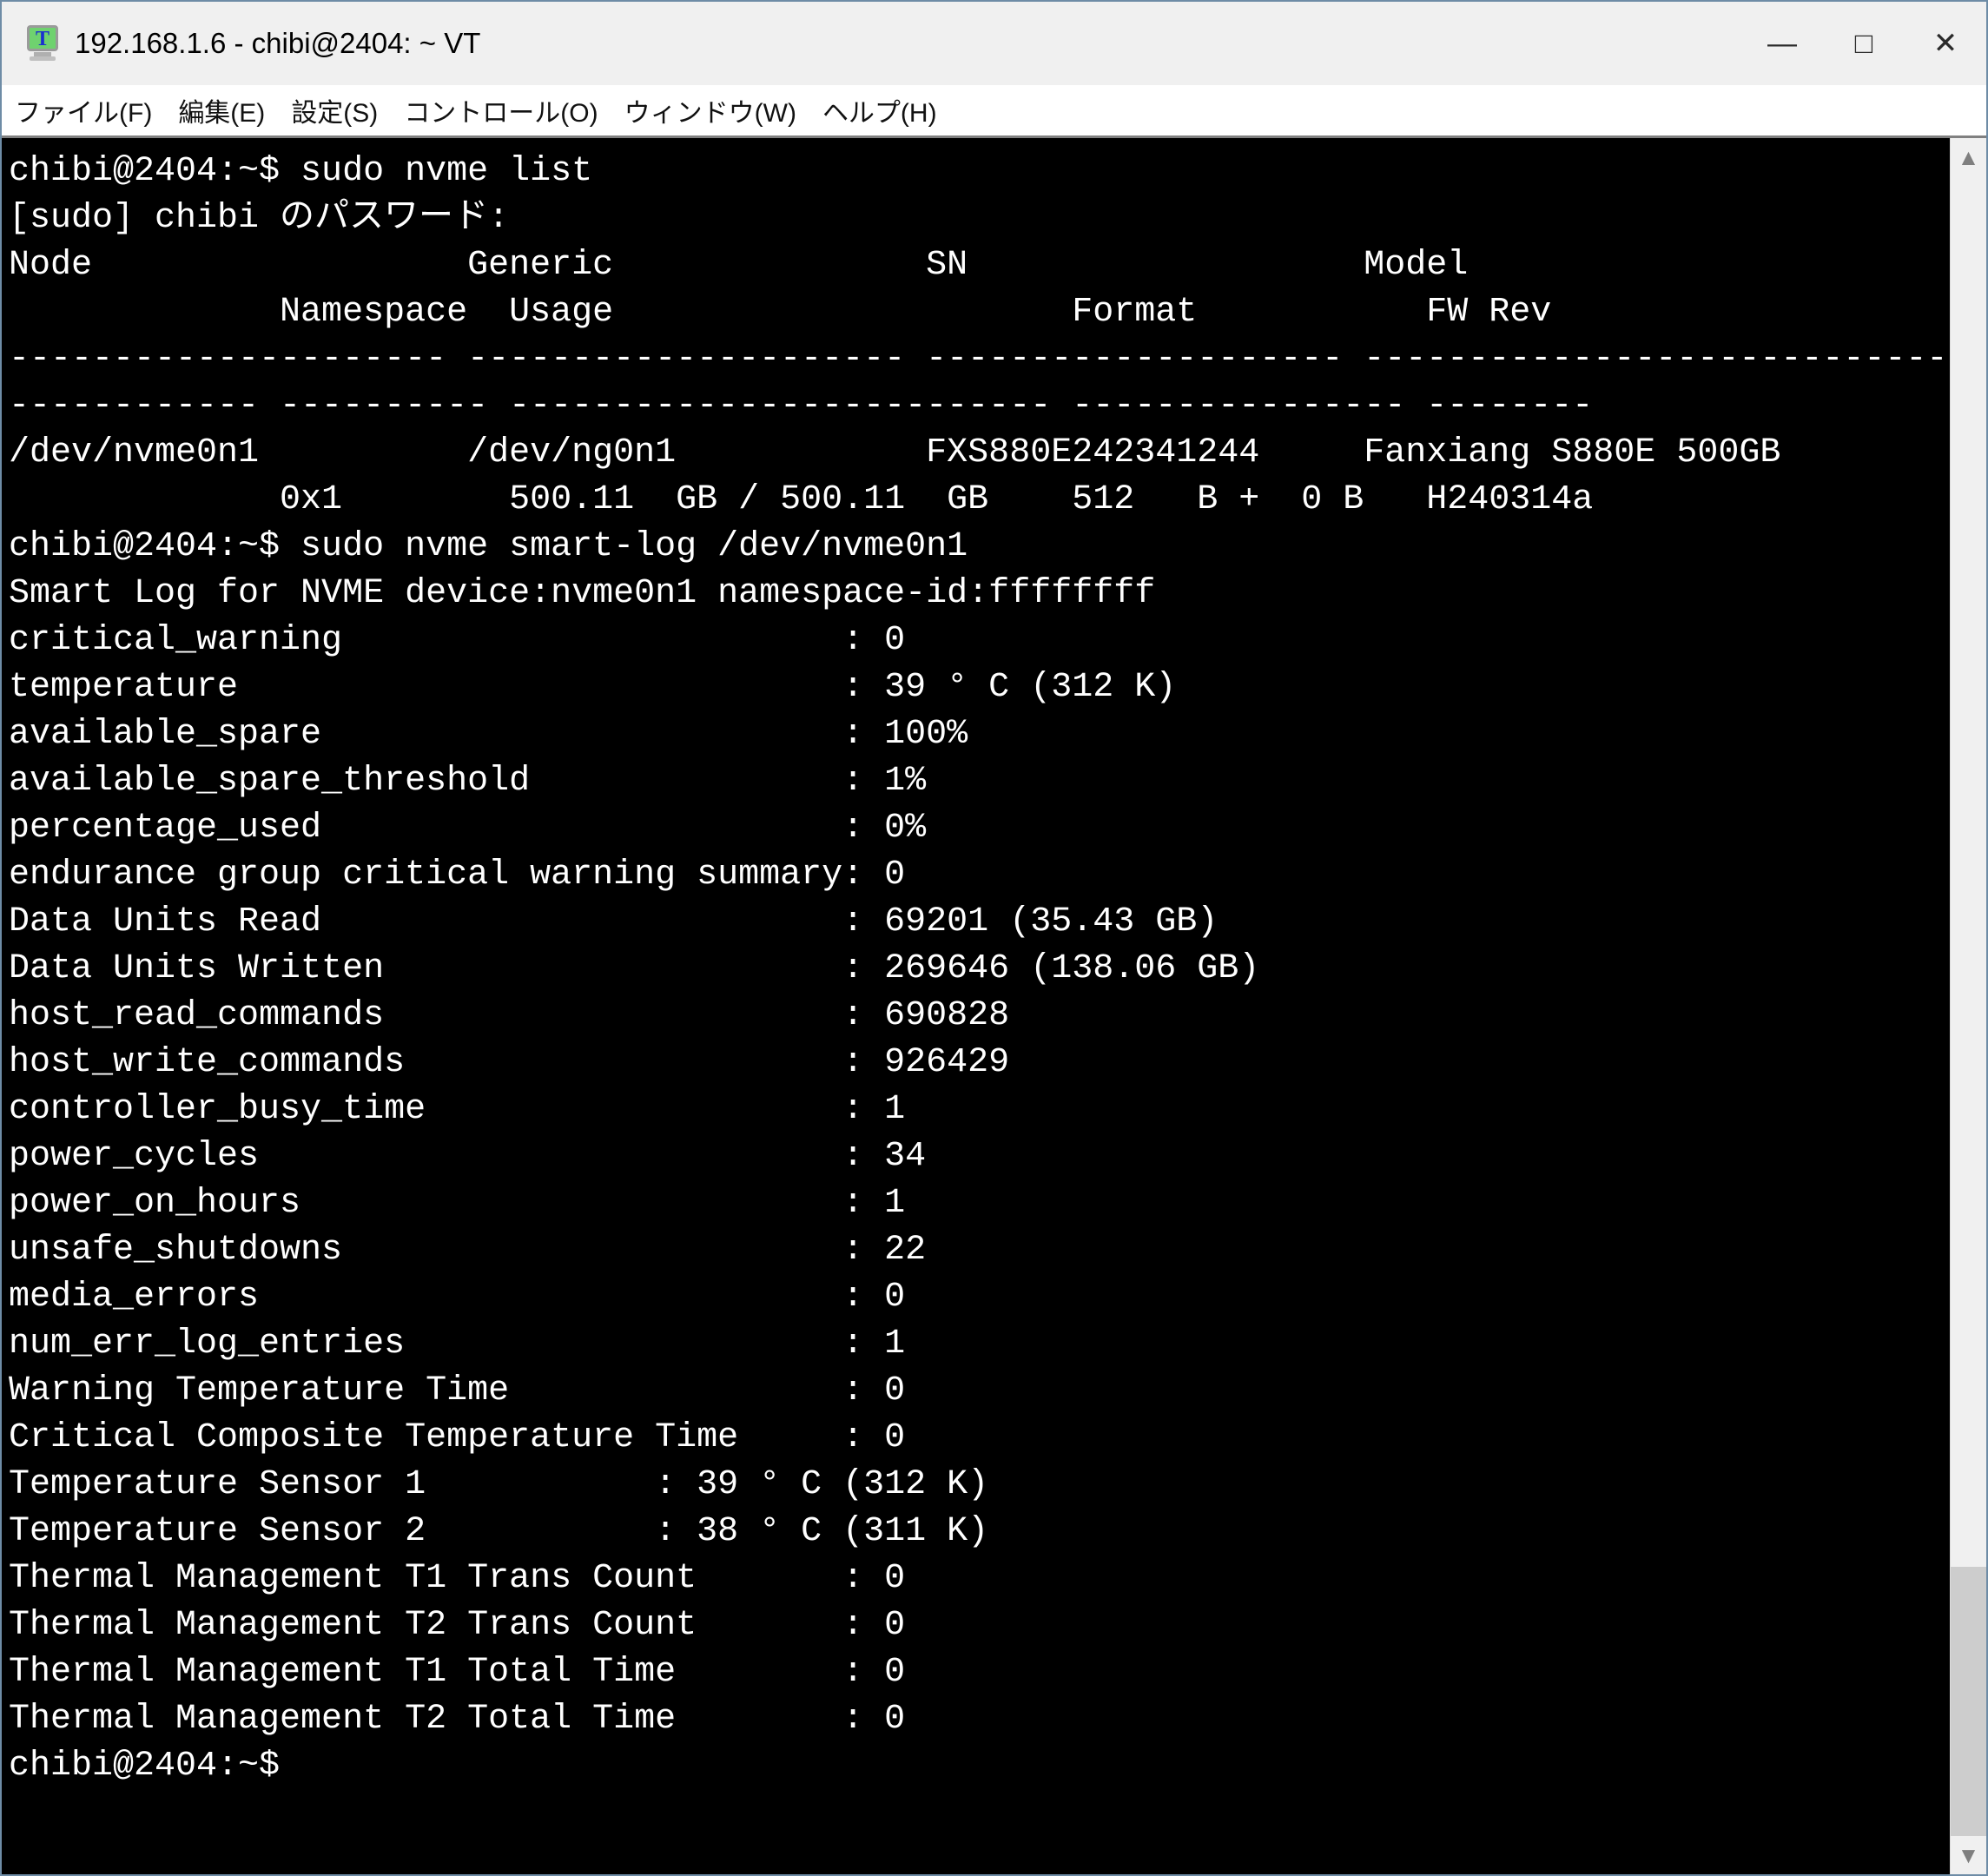 The height and width of the screenshot is (1876, 1988). Describe the element at coordinates (278, 43) in the screenshot. I see `window-title: 192.168.1.6 - chibi@2404: ~ VT` at that location.